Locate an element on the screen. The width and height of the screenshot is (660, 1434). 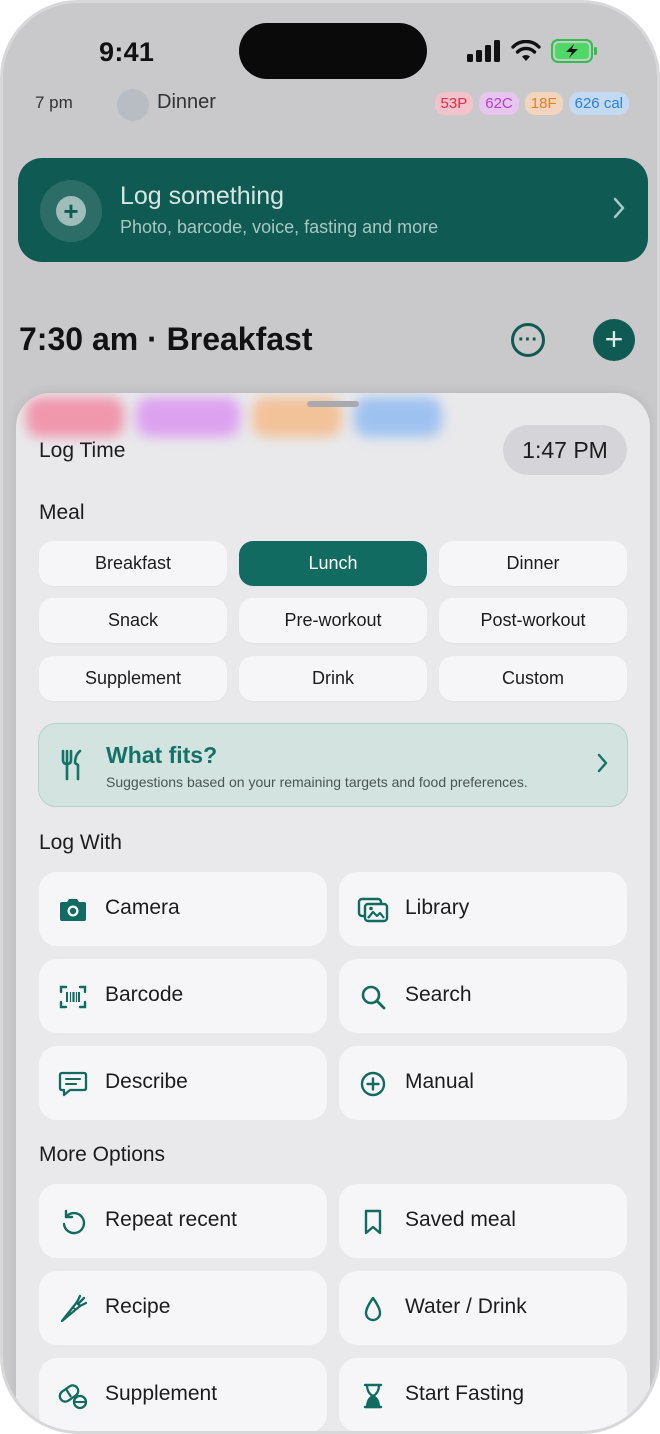
recipe-button: Recipe is located at coordinates (183, 1308).